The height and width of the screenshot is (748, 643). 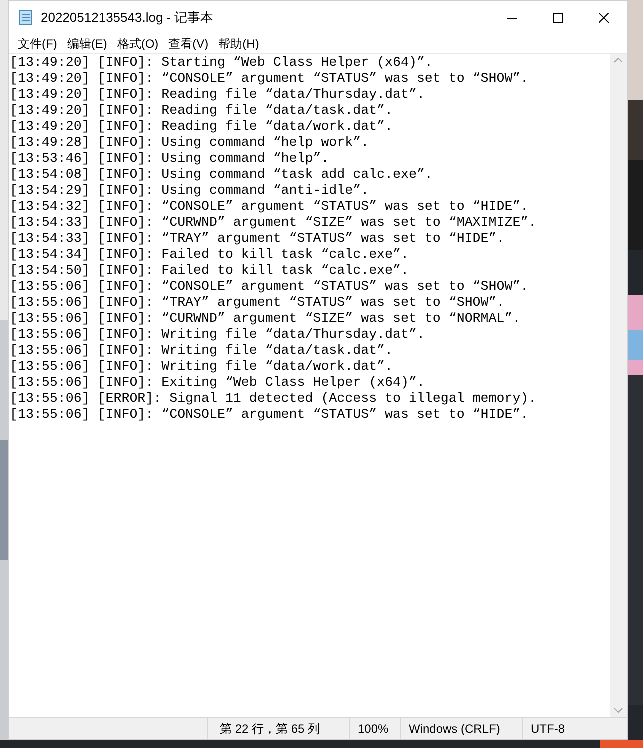 What do you see at coordinates (618, 710) in the screenshot?
I see `scroll-down-icon` at bounding box center [618, 710].